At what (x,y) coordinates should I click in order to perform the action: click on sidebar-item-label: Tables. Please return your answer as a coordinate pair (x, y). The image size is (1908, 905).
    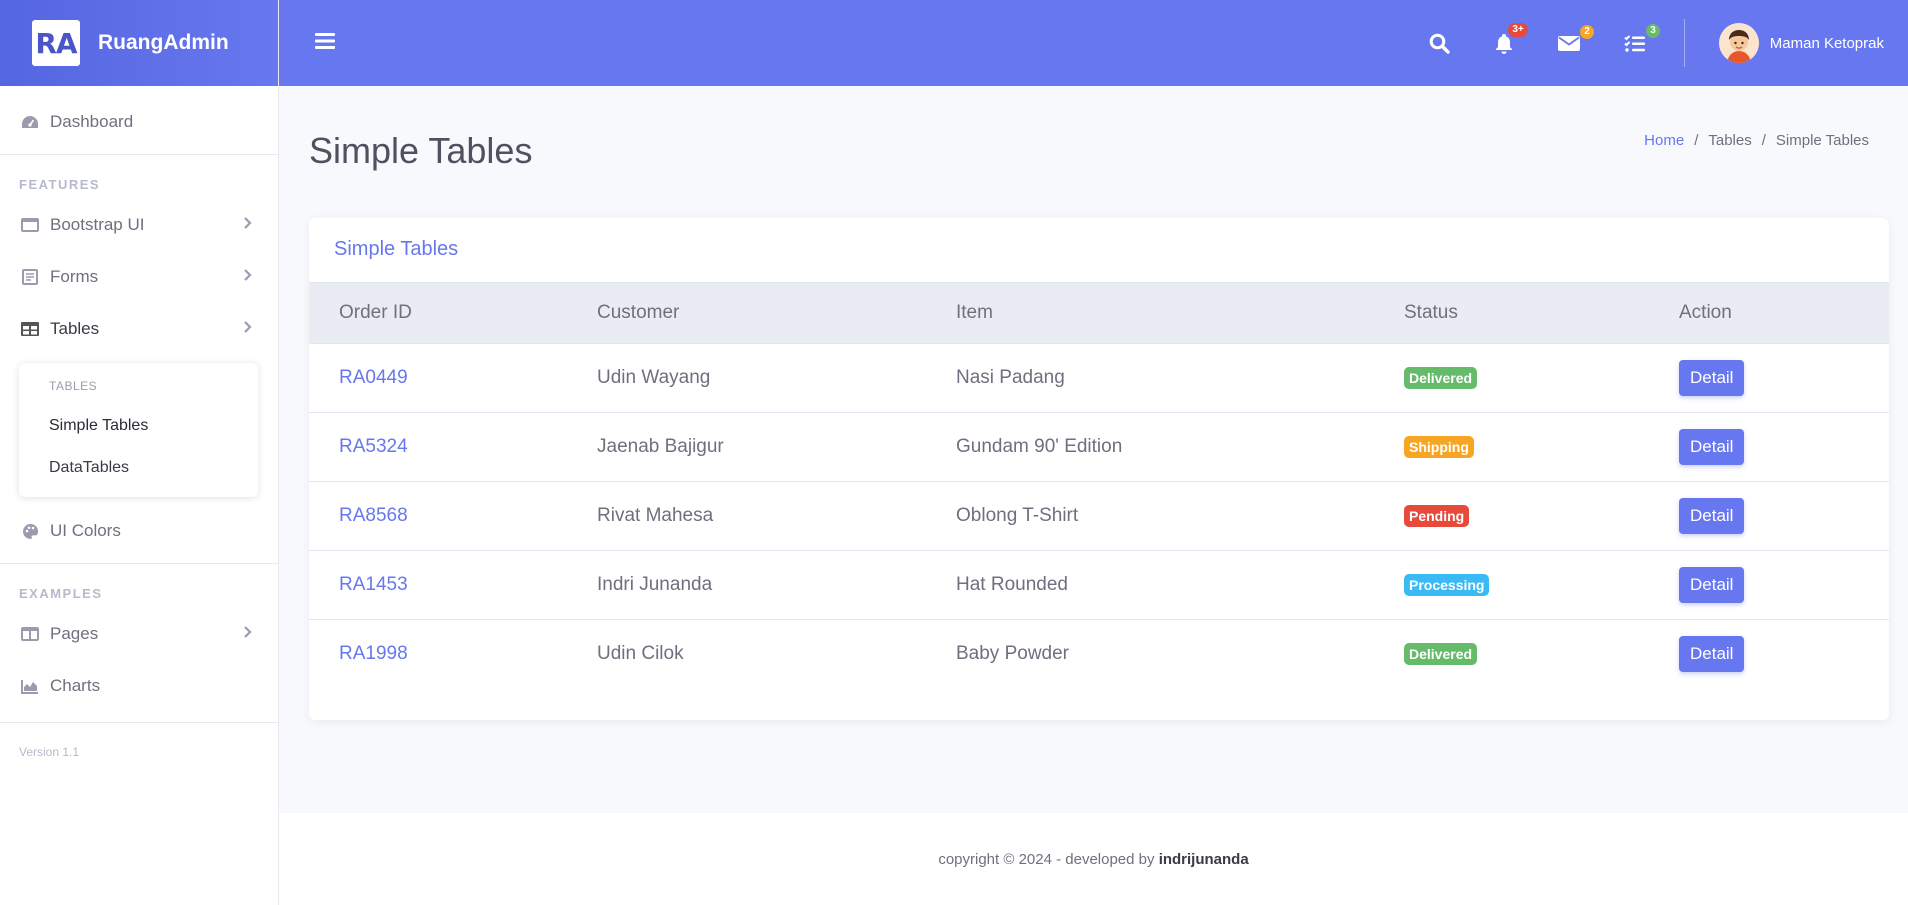
    Looking at the image, I should click on (75, 328).